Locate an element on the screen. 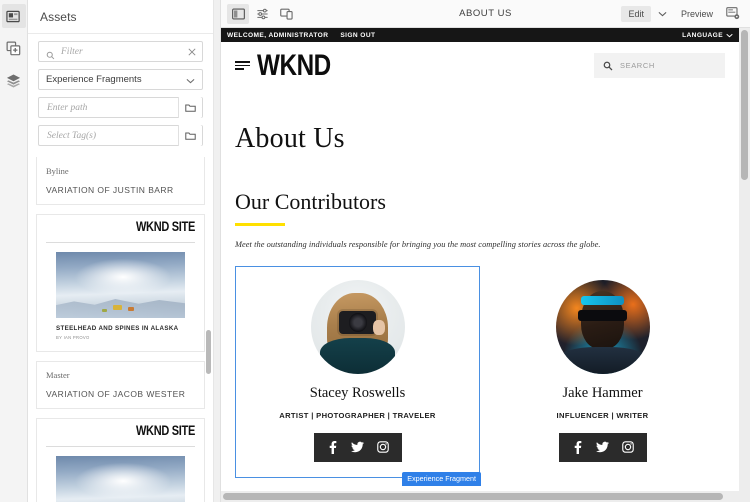 This screenshot has width=750, height=502. contributor-name: Stacey Roswells is located at coordinates (357, 392).